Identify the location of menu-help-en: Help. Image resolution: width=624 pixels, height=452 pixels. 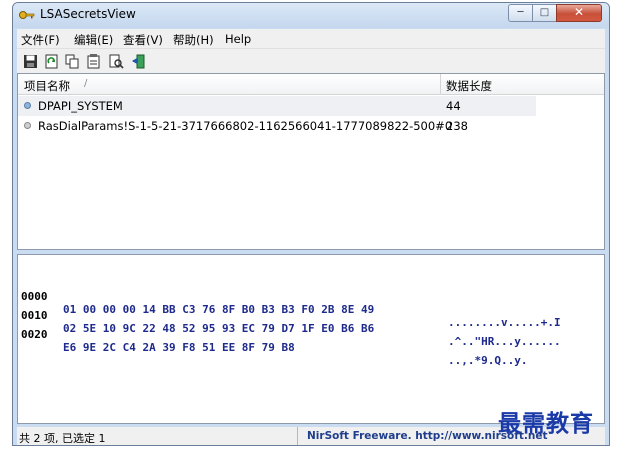
(238, 39).